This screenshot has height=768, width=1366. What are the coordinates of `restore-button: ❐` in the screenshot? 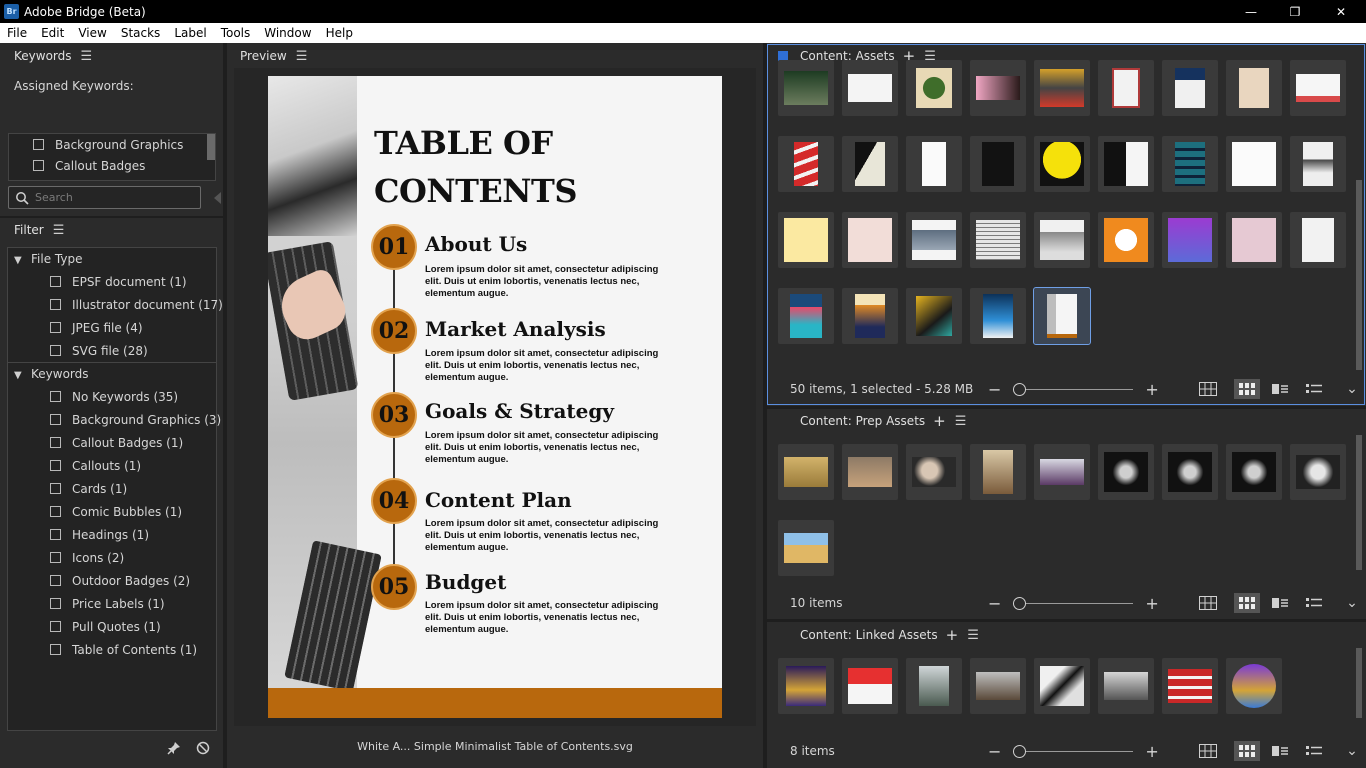 It's located at (1295, 11).